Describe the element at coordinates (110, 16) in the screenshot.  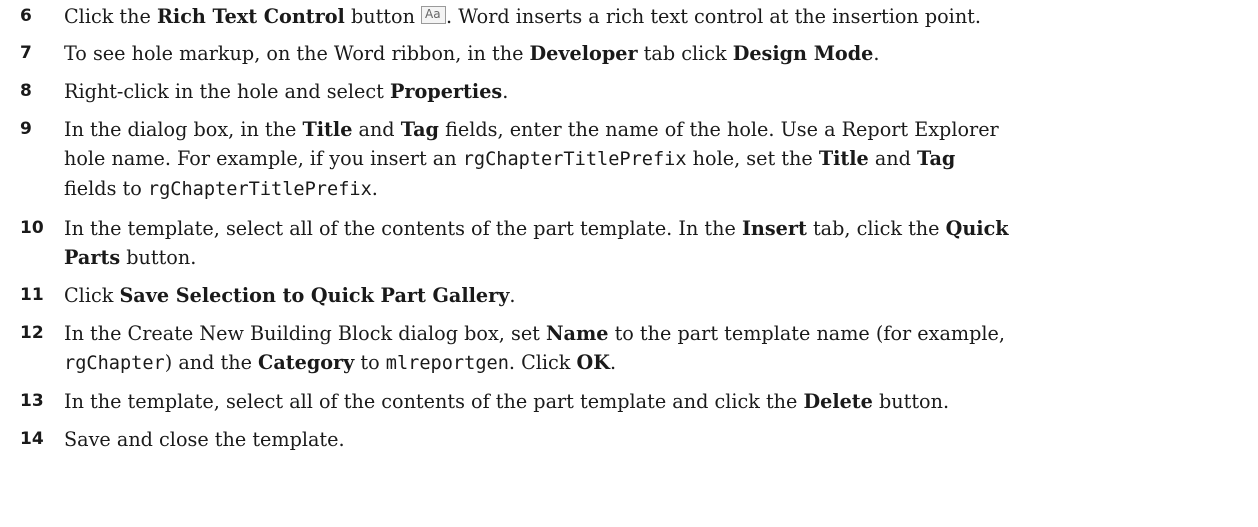
I see `text-run: Click the` at that location.